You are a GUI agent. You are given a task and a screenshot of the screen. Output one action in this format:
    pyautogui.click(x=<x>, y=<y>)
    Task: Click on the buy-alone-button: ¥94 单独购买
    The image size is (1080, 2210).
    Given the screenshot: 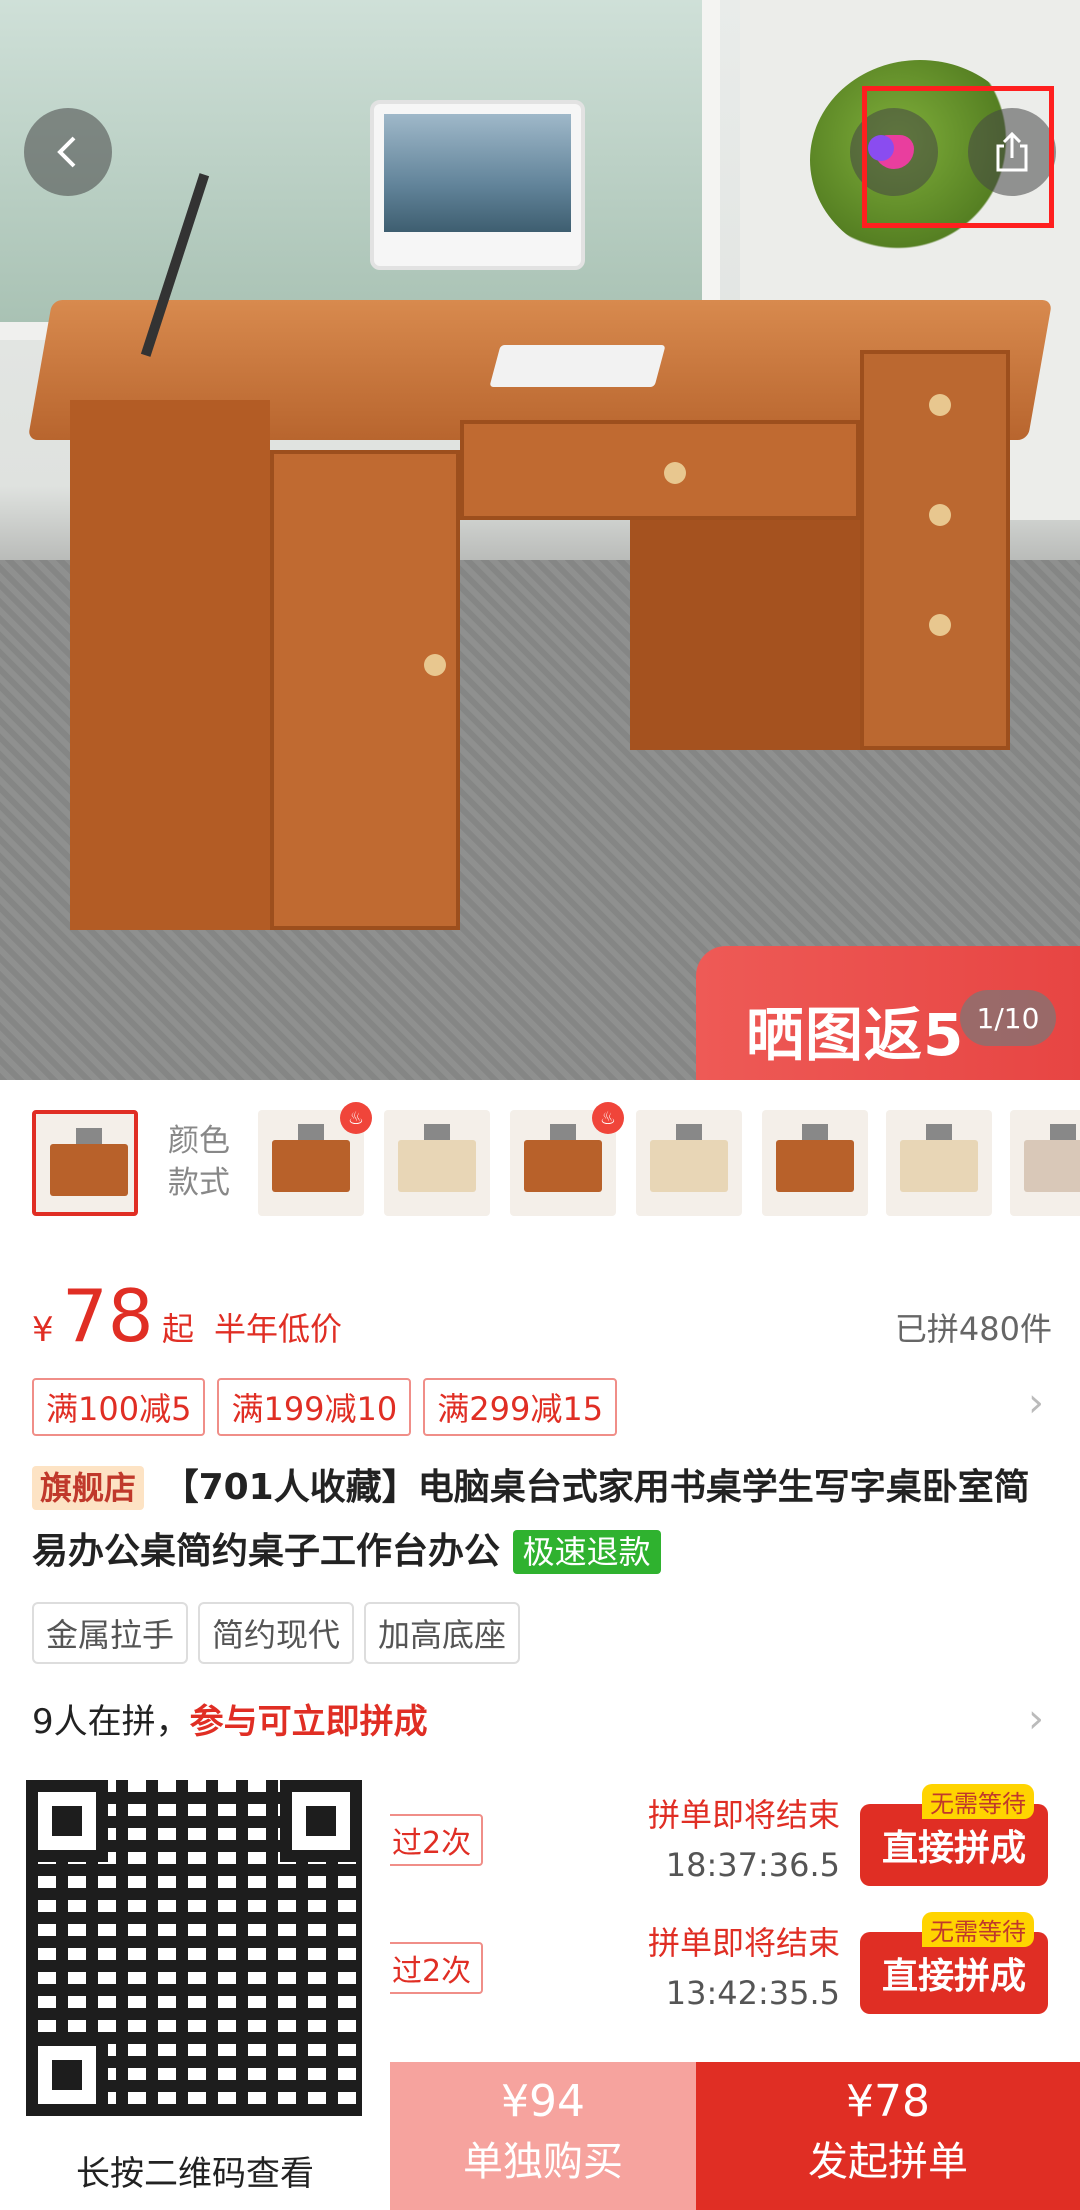 What is the action you would take?
    pyautogui.click(x=543, y=2136)
    